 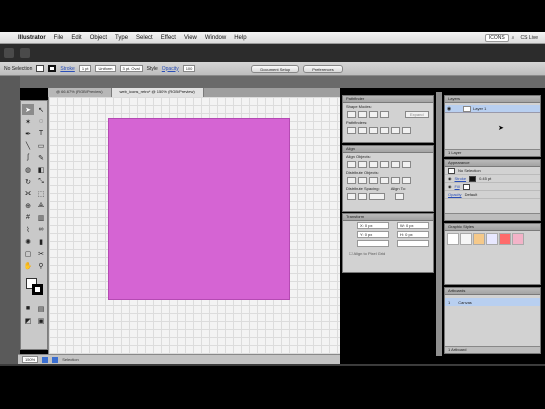 I want to click on artboard-nav-next-icon, so click(x=55, y=359).